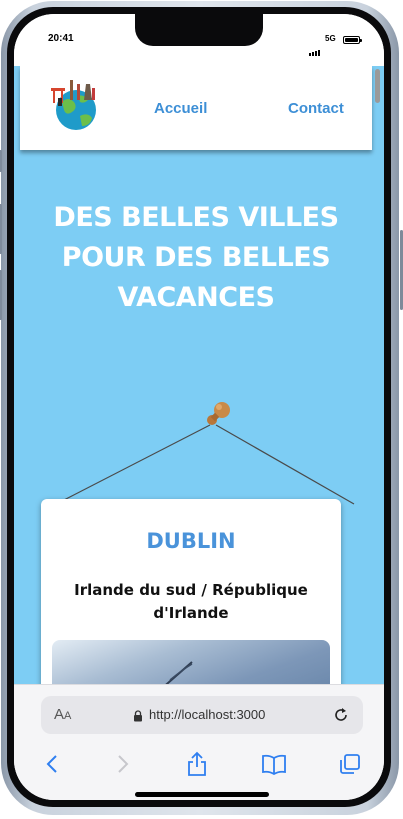 This screenshot has width=403, height=819. I want to click on address-bar: AA http://localhost:3000, so click(202, 715).